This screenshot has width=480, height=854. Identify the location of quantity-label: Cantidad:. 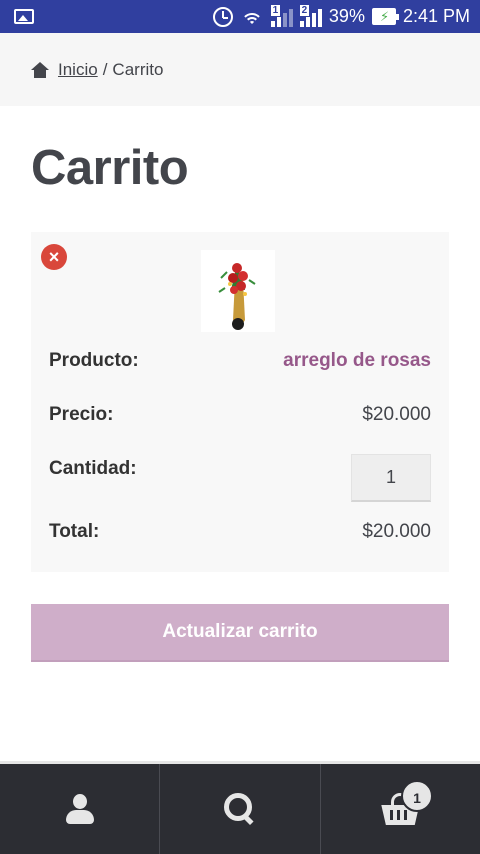
(93, 468).